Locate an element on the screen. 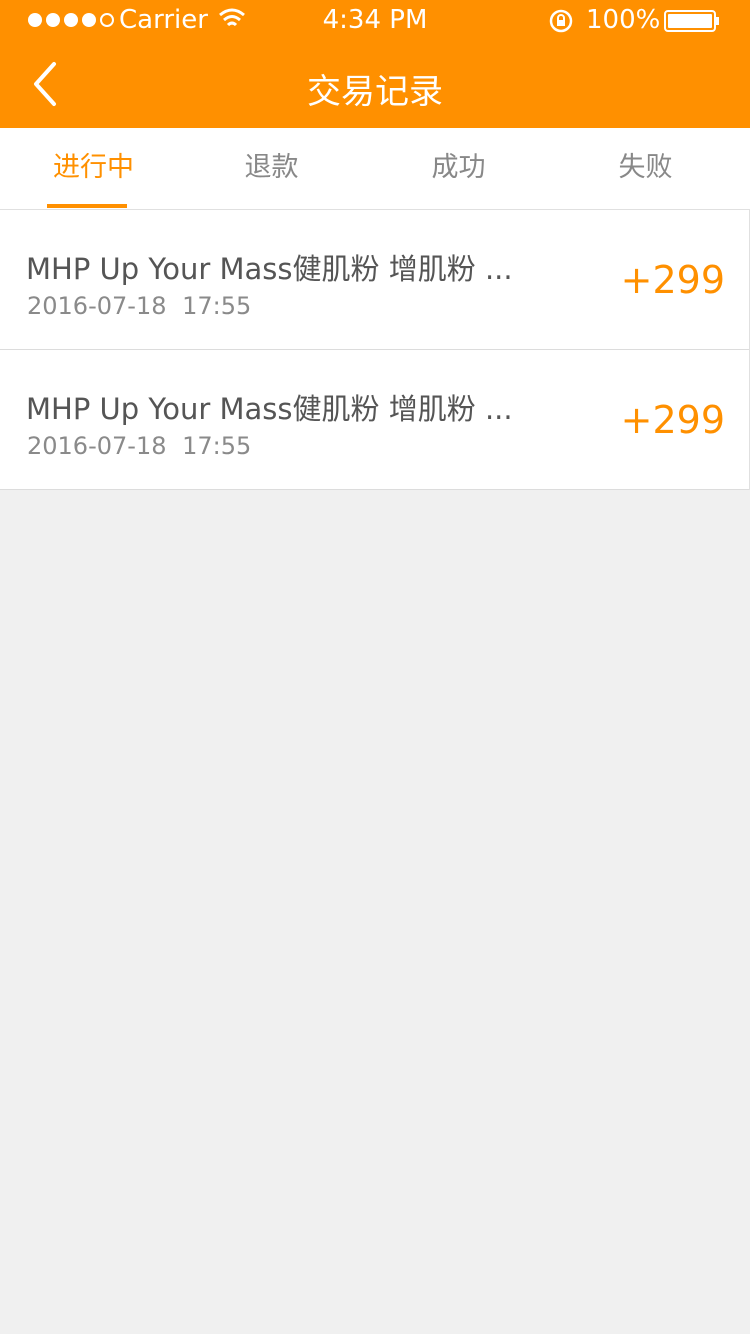 The width and height of the screenshot is (750, 1334). tab-in-progress: 进行中 is located at coordinates (93, 169).